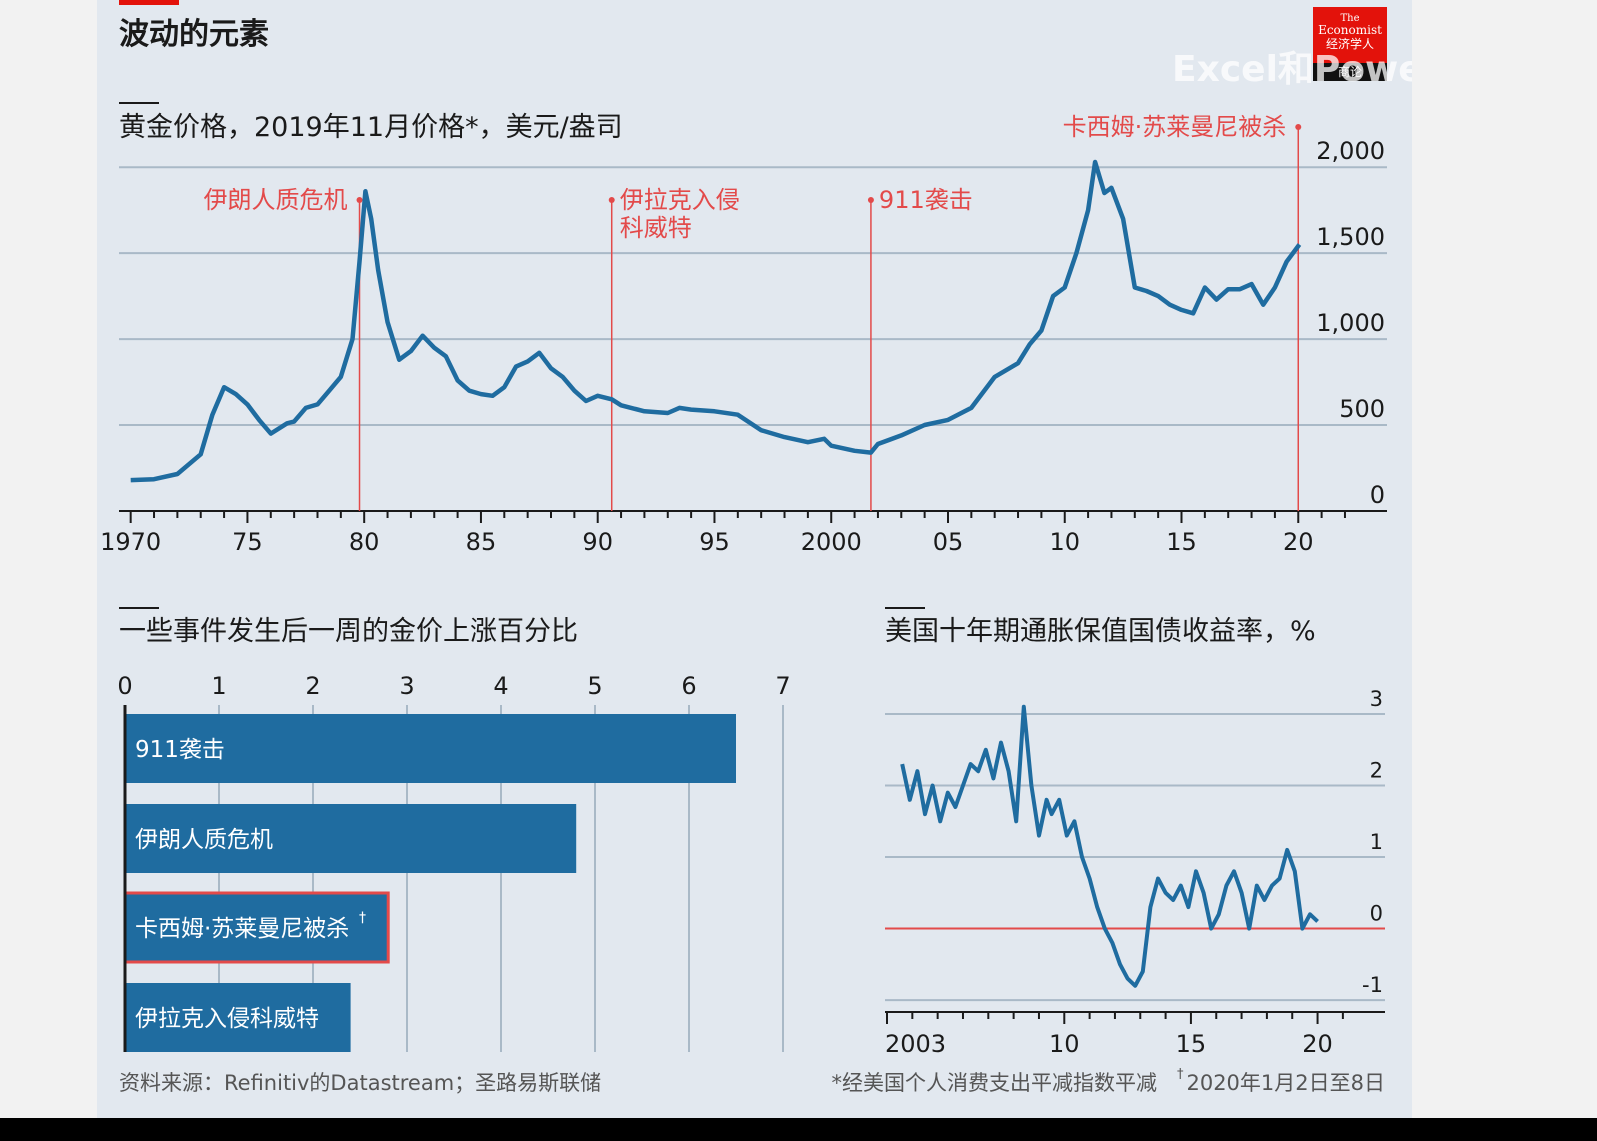 This screenshot has height=1141, width=1597. Describe the element at coordinates (348, 631) in the screenshot. I see `bar-chart-title: 一些事件发生后一周的金价上涨百分比` at that location.